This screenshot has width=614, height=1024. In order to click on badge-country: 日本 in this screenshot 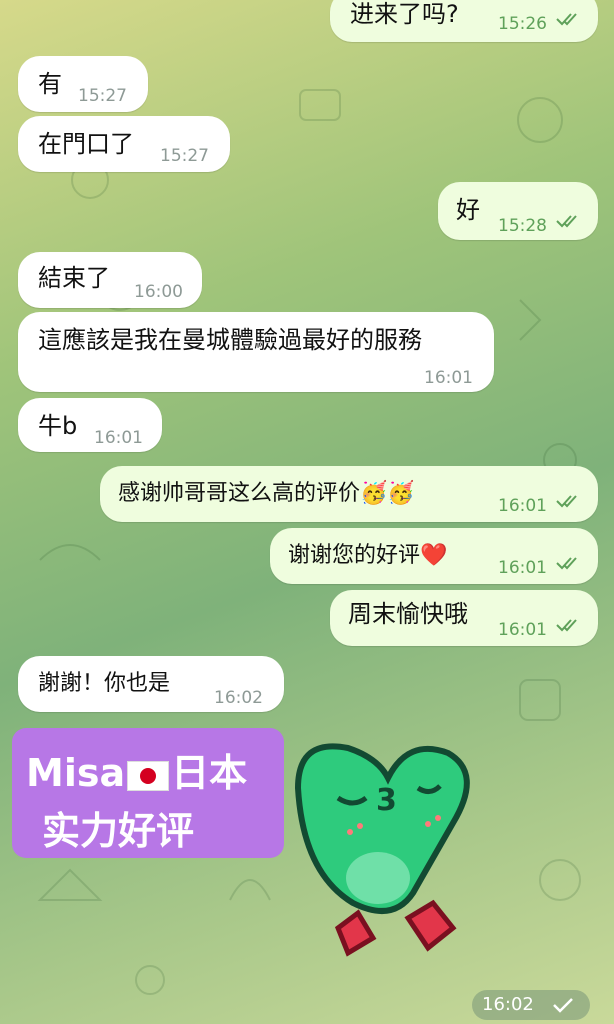, I will do `click(209, 773)`.